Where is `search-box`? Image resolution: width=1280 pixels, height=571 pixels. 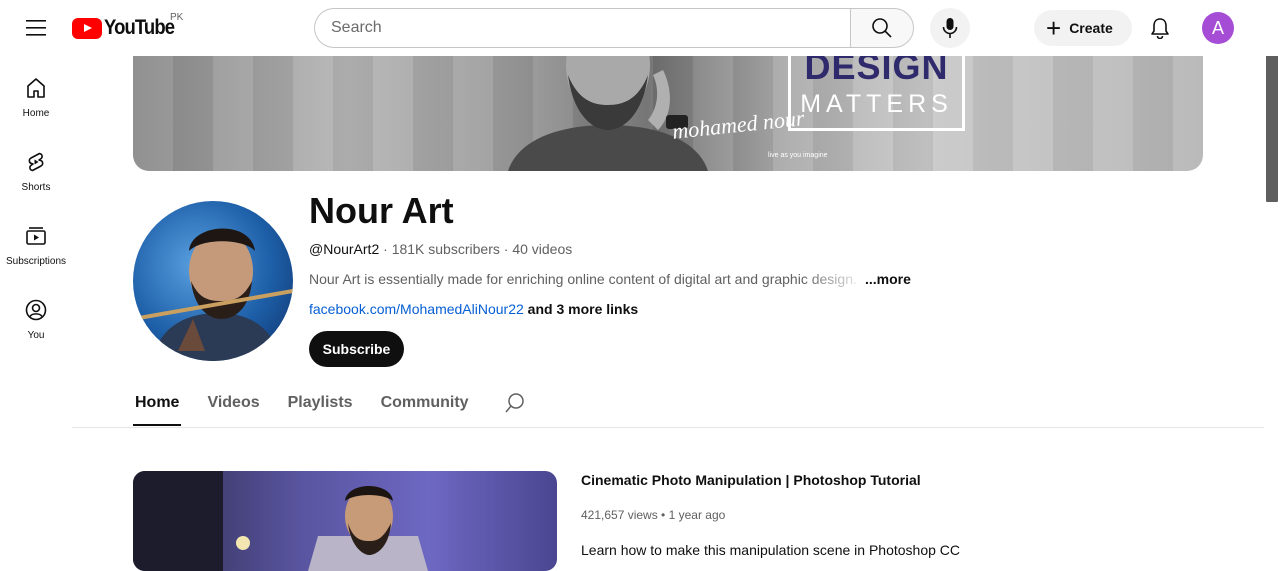 search-box is located at coordinates (582, 28).